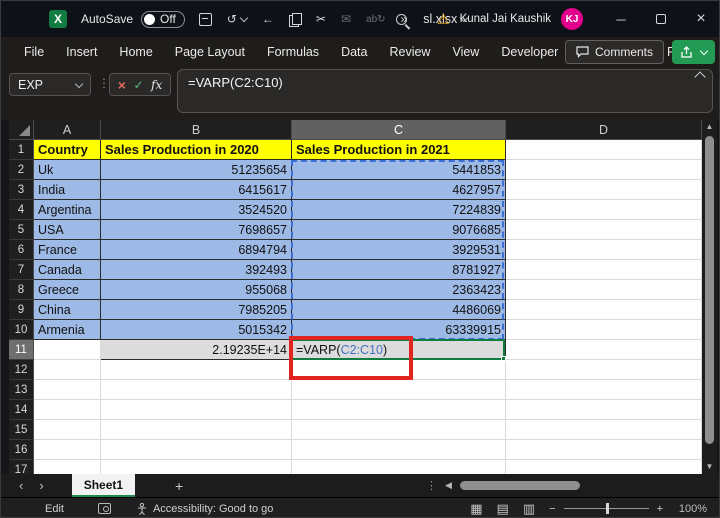  Describe the element at coordinates (67, 170) in the screenshot. I see `cell-A2: Uk` at that location.